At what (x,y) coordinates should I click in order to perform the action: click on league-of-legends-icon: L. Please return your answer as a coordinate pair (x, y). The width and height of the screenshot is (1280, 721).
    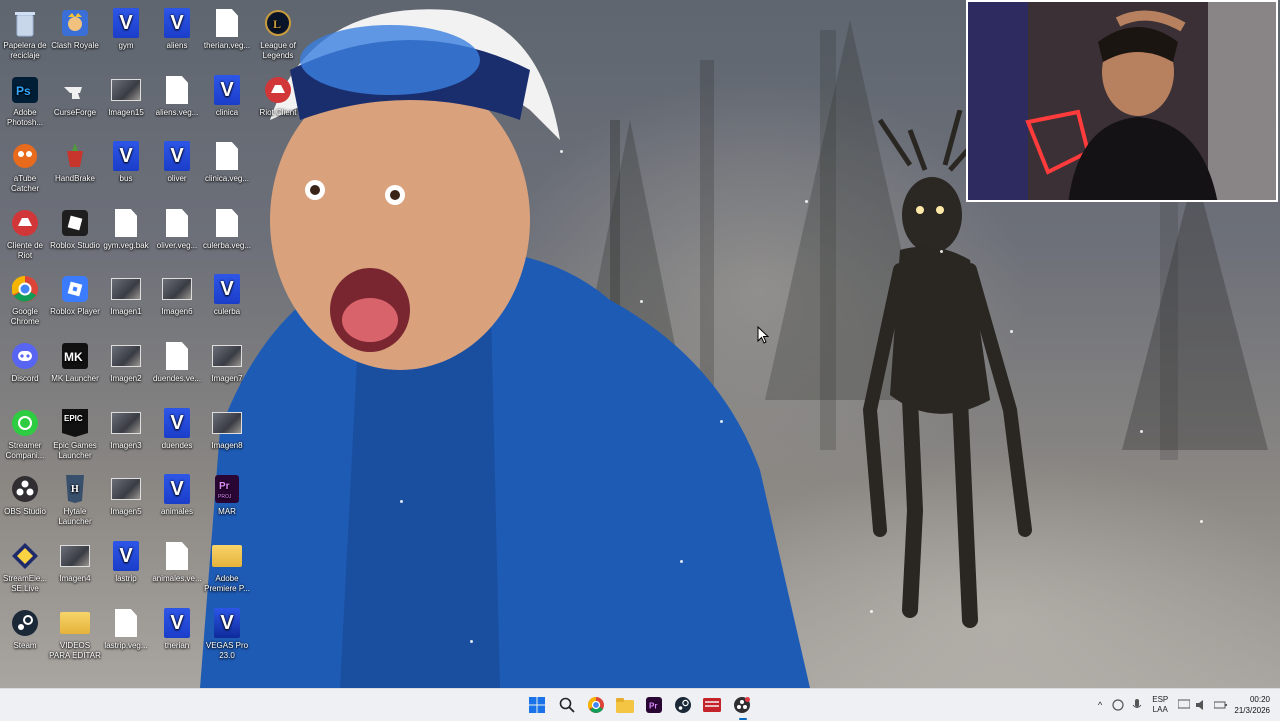
    Looking at the image, I should click on (278, 23).